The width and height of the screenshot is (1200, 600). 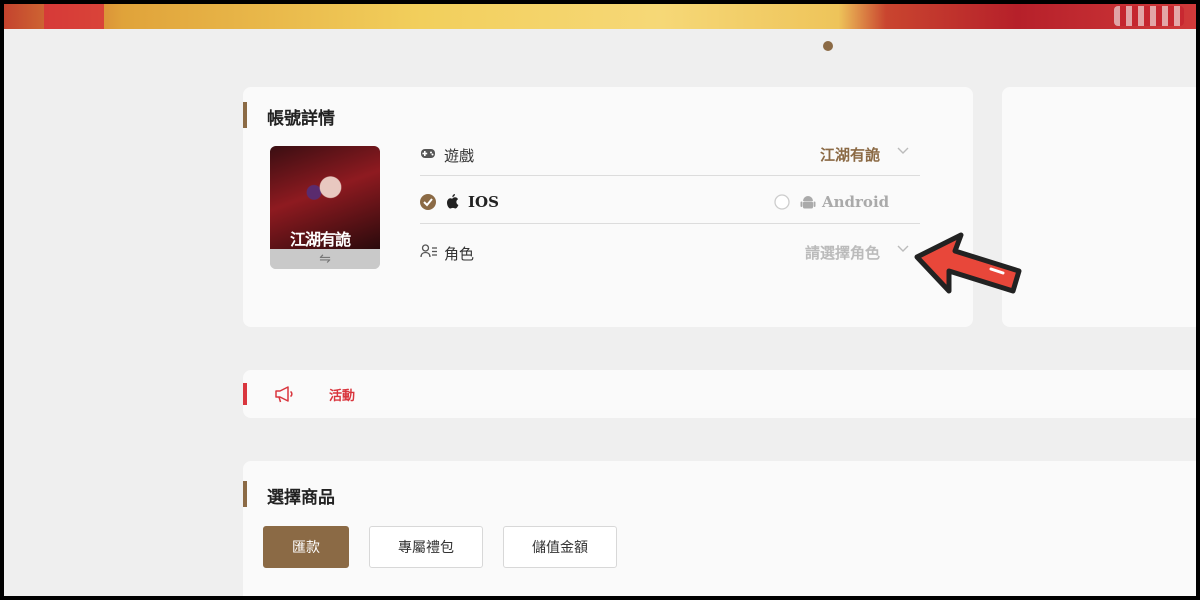 I want to click on side-card, so click(x=1099, y=207).